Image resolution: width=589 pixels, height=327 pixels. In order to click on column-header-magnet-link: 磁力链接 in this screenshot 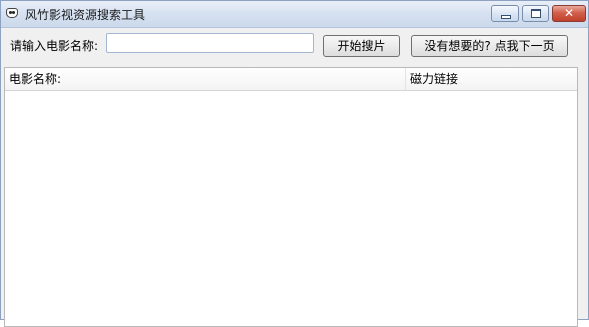, I will do `click(491, 79)`.